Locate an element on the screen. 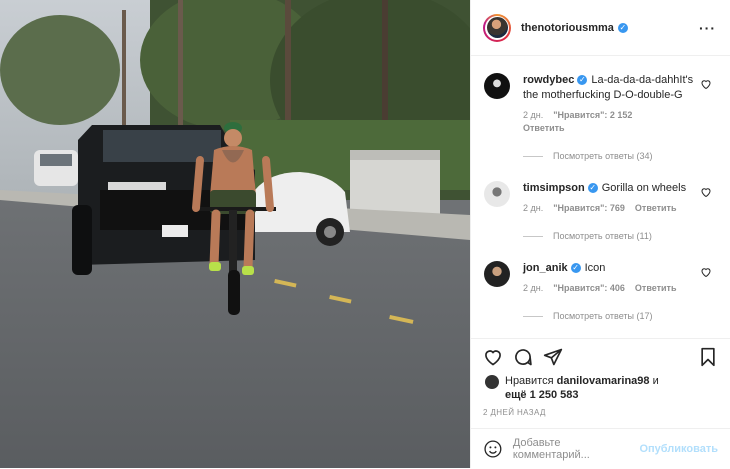  view-replies-button: Посмотреть ответы (17) is located at coordinates (611, 316).